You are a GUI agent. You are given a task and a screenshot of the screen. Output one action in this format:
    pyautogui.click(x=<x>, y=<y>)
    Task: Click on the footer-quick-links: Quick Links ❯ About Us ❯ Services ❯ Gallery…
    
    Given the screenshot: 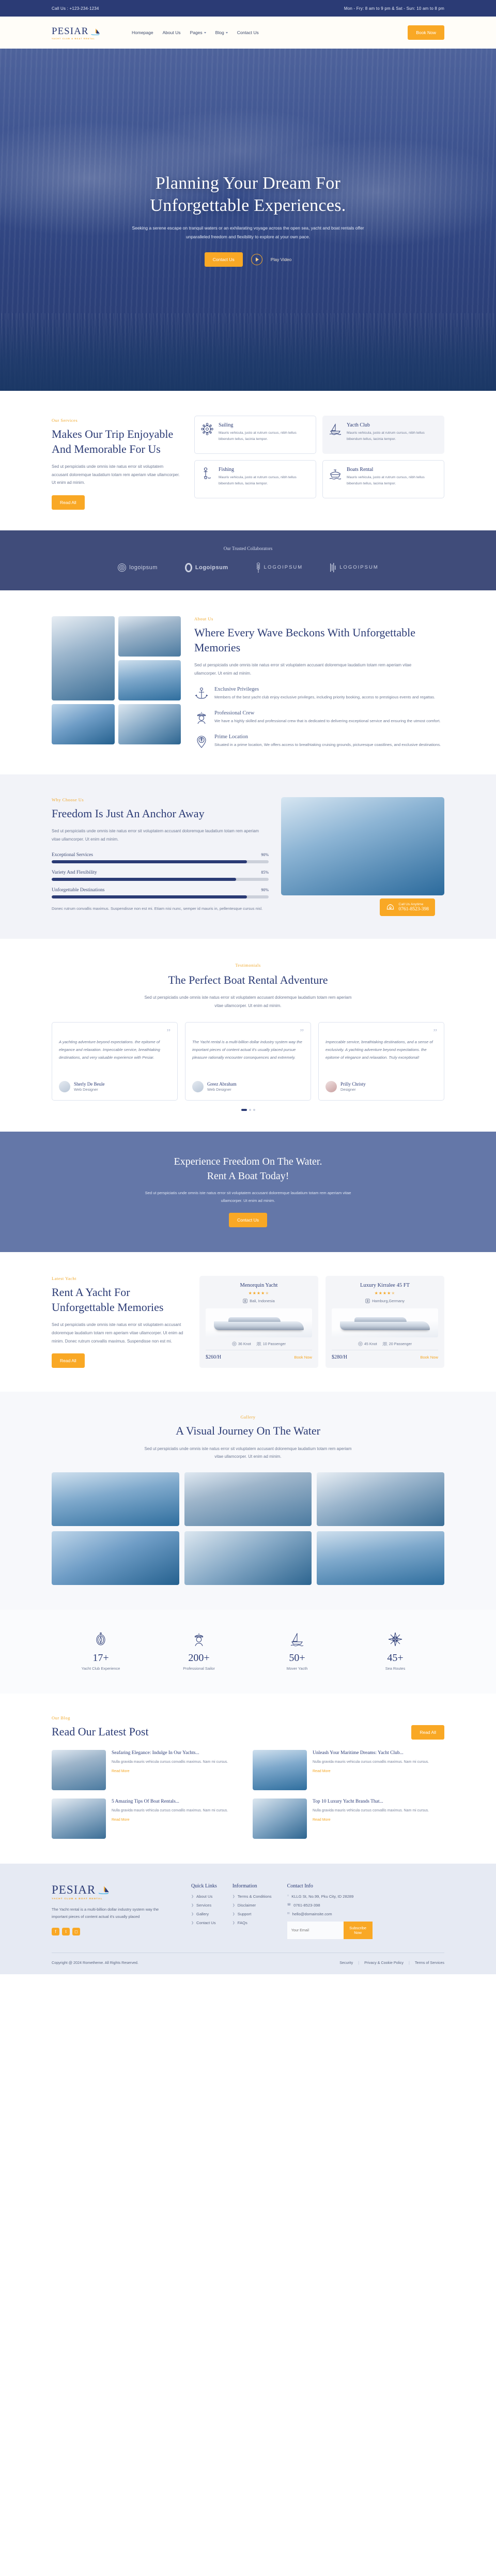 What is the action you would take?
    pyautogui.click(x=204, y=1911)
    